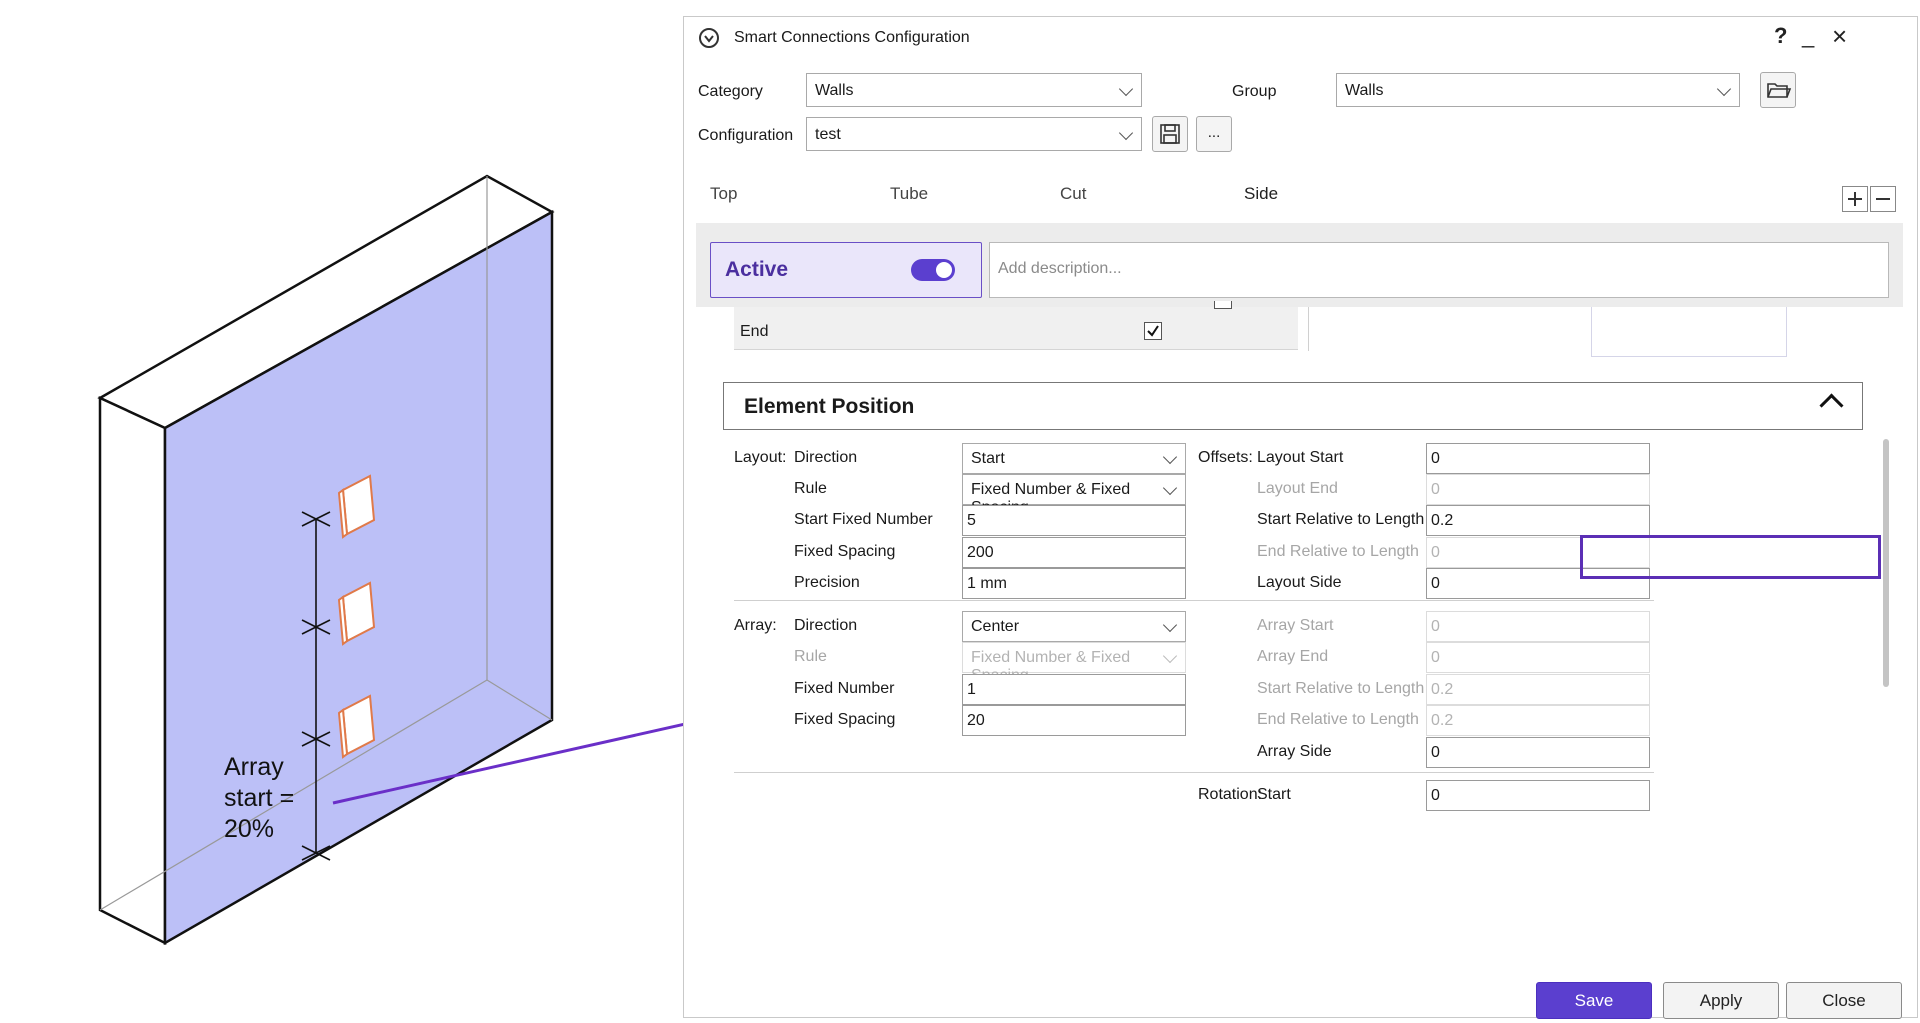 This screenshot has width=1920, height=1023. What do you see at coordinates (1295, 625) in the screenshot?
I see `array-start-label: Array Start` at bounding box center [1295, 625].